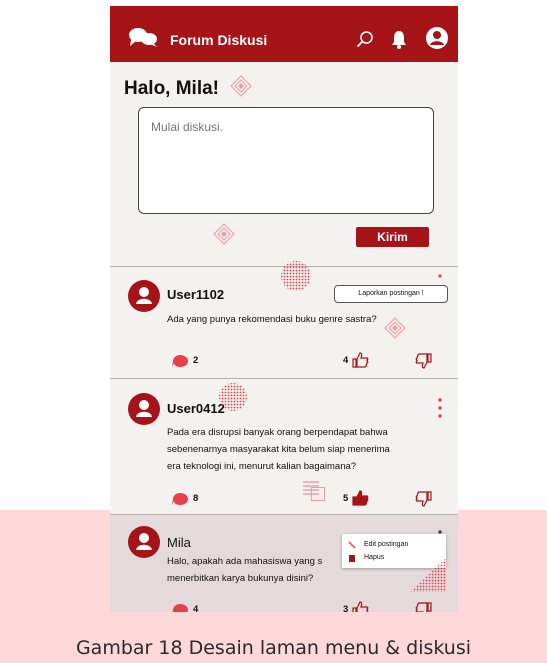 Image resolution: width=547 pixels, height=663 pixels. What do you see at coordinates (392, 237) in the screenshot?
I see `send-button: Kirim` at bounding box center [392, 237].